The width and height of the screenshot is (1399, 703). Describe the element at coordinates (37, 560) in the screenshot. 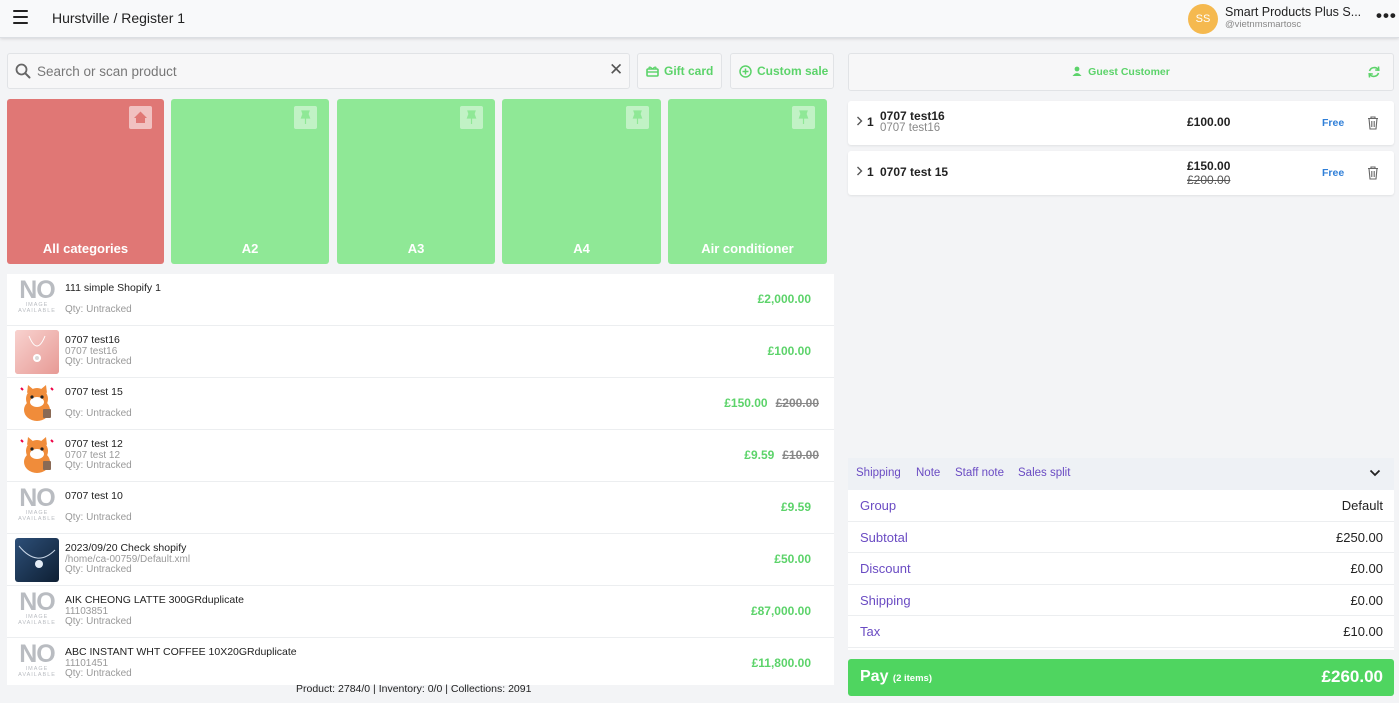

I see `product-image-jewelry` at that location.